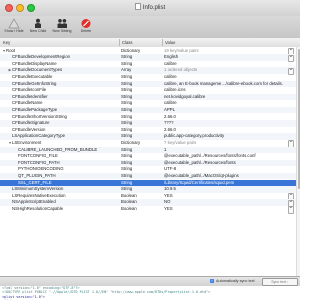 This screenshot has width=320, height=300. Describe the element at coordinates (38, 25) in the screenshot. I see `new-child-button: New Child` at that location.